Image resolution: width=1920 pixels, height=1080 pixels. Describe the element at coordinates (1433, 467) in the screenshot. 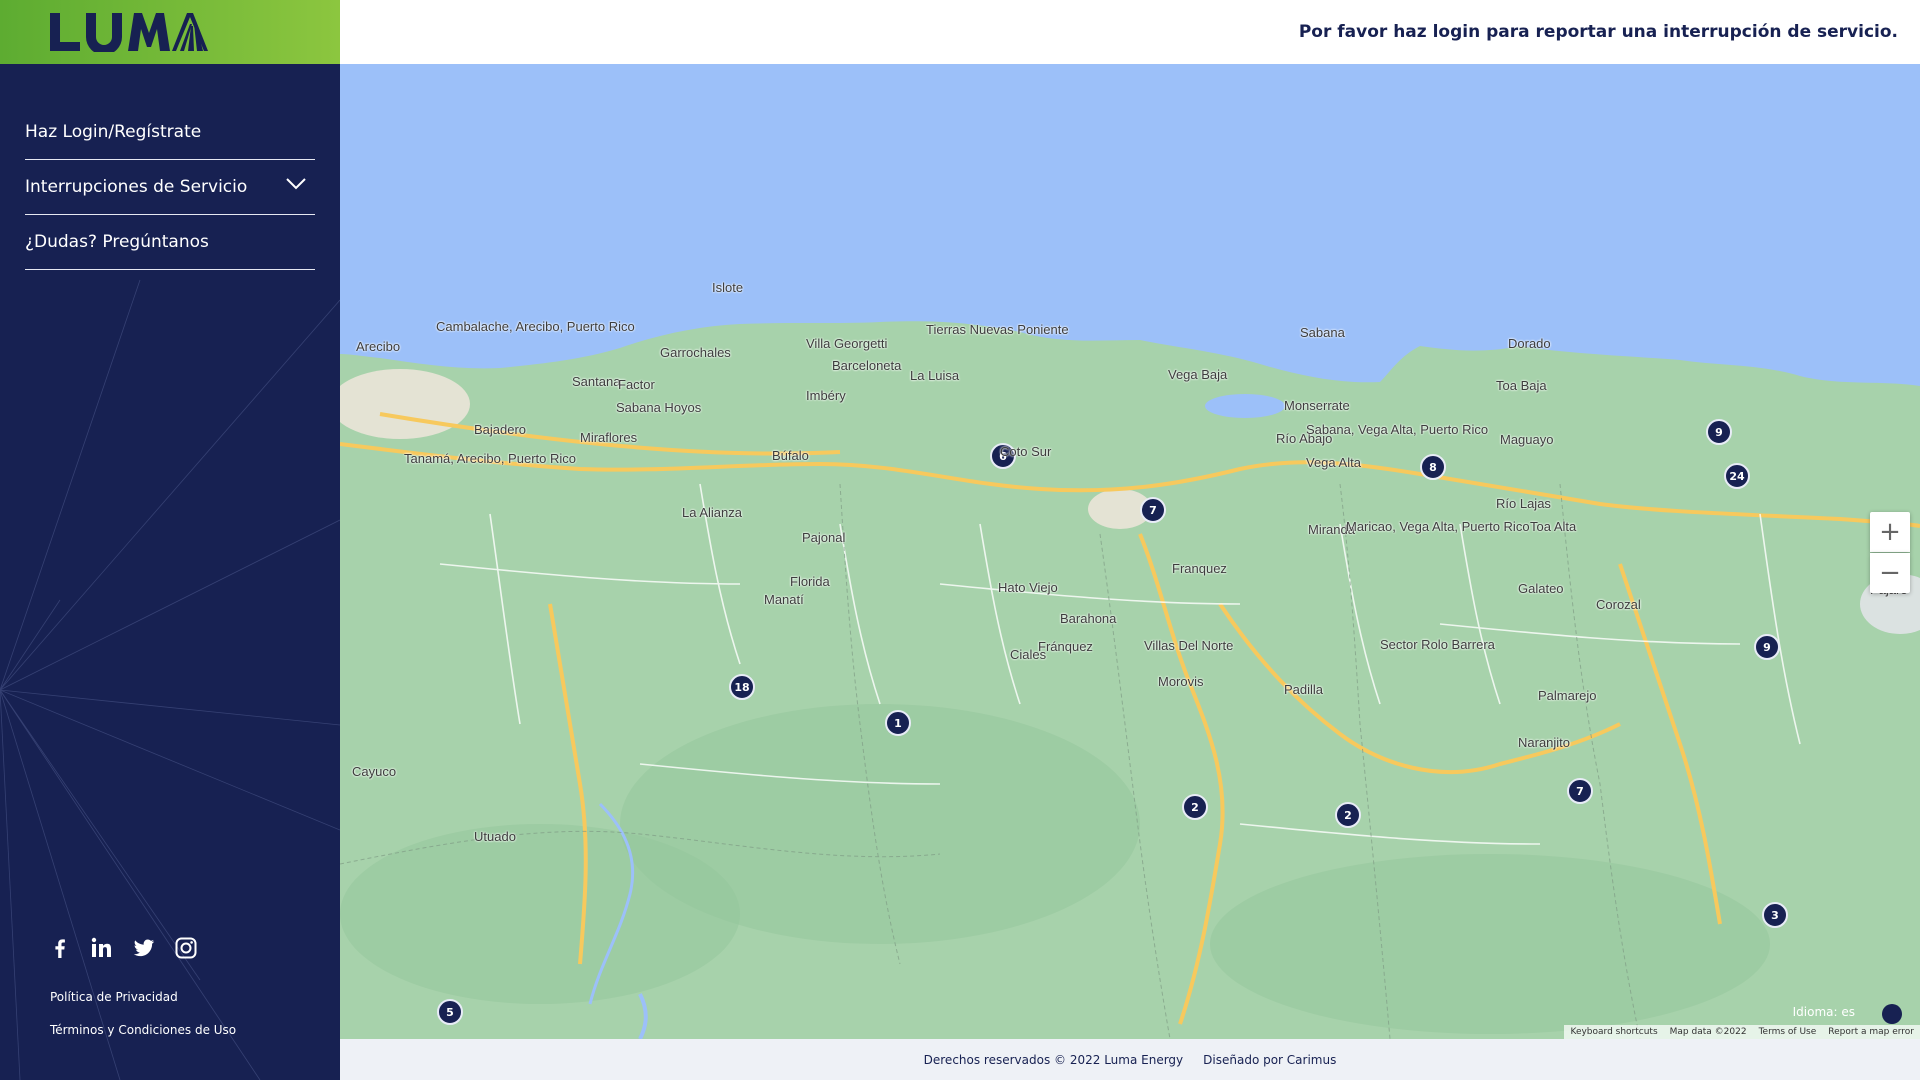

I see `outage-cluster-marker: 8` at that location.